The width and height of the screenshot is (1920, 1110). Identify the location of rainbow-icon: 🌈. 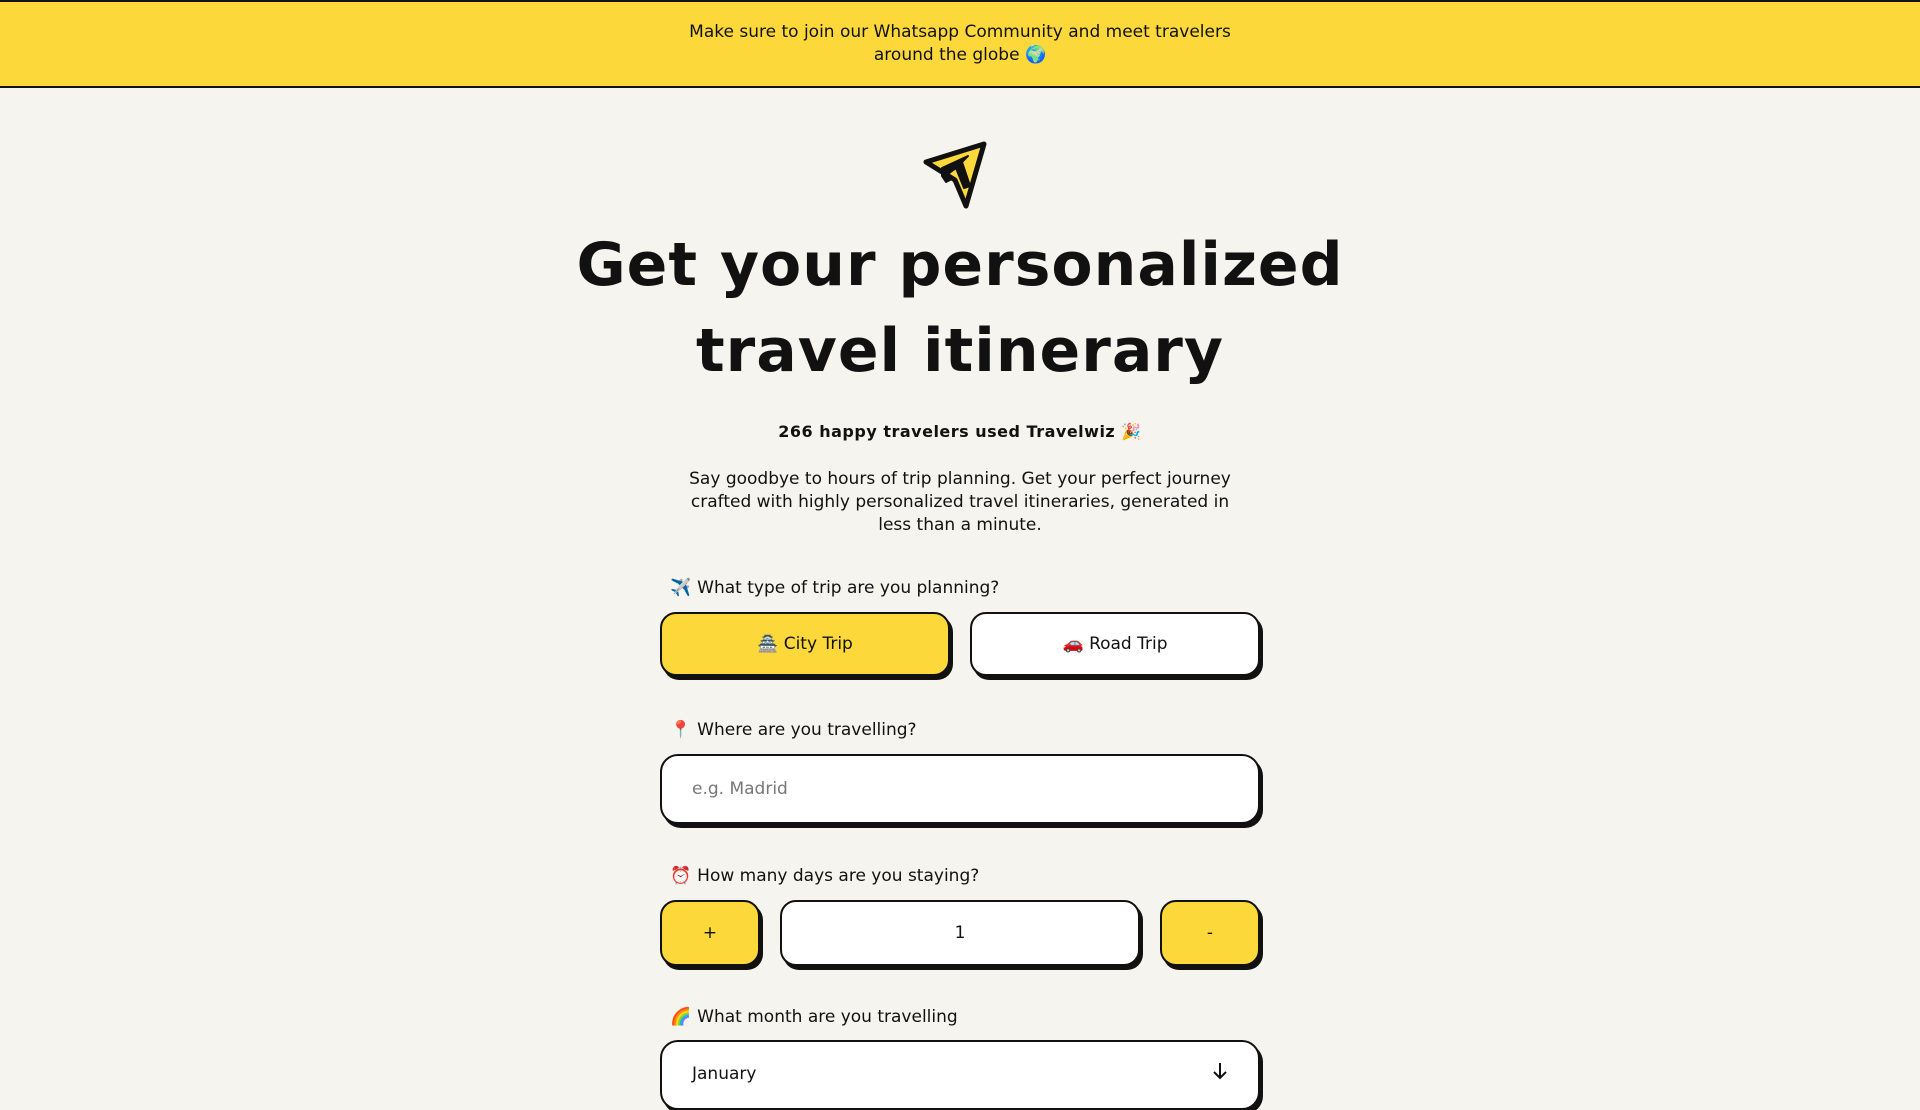
(681, 1017).